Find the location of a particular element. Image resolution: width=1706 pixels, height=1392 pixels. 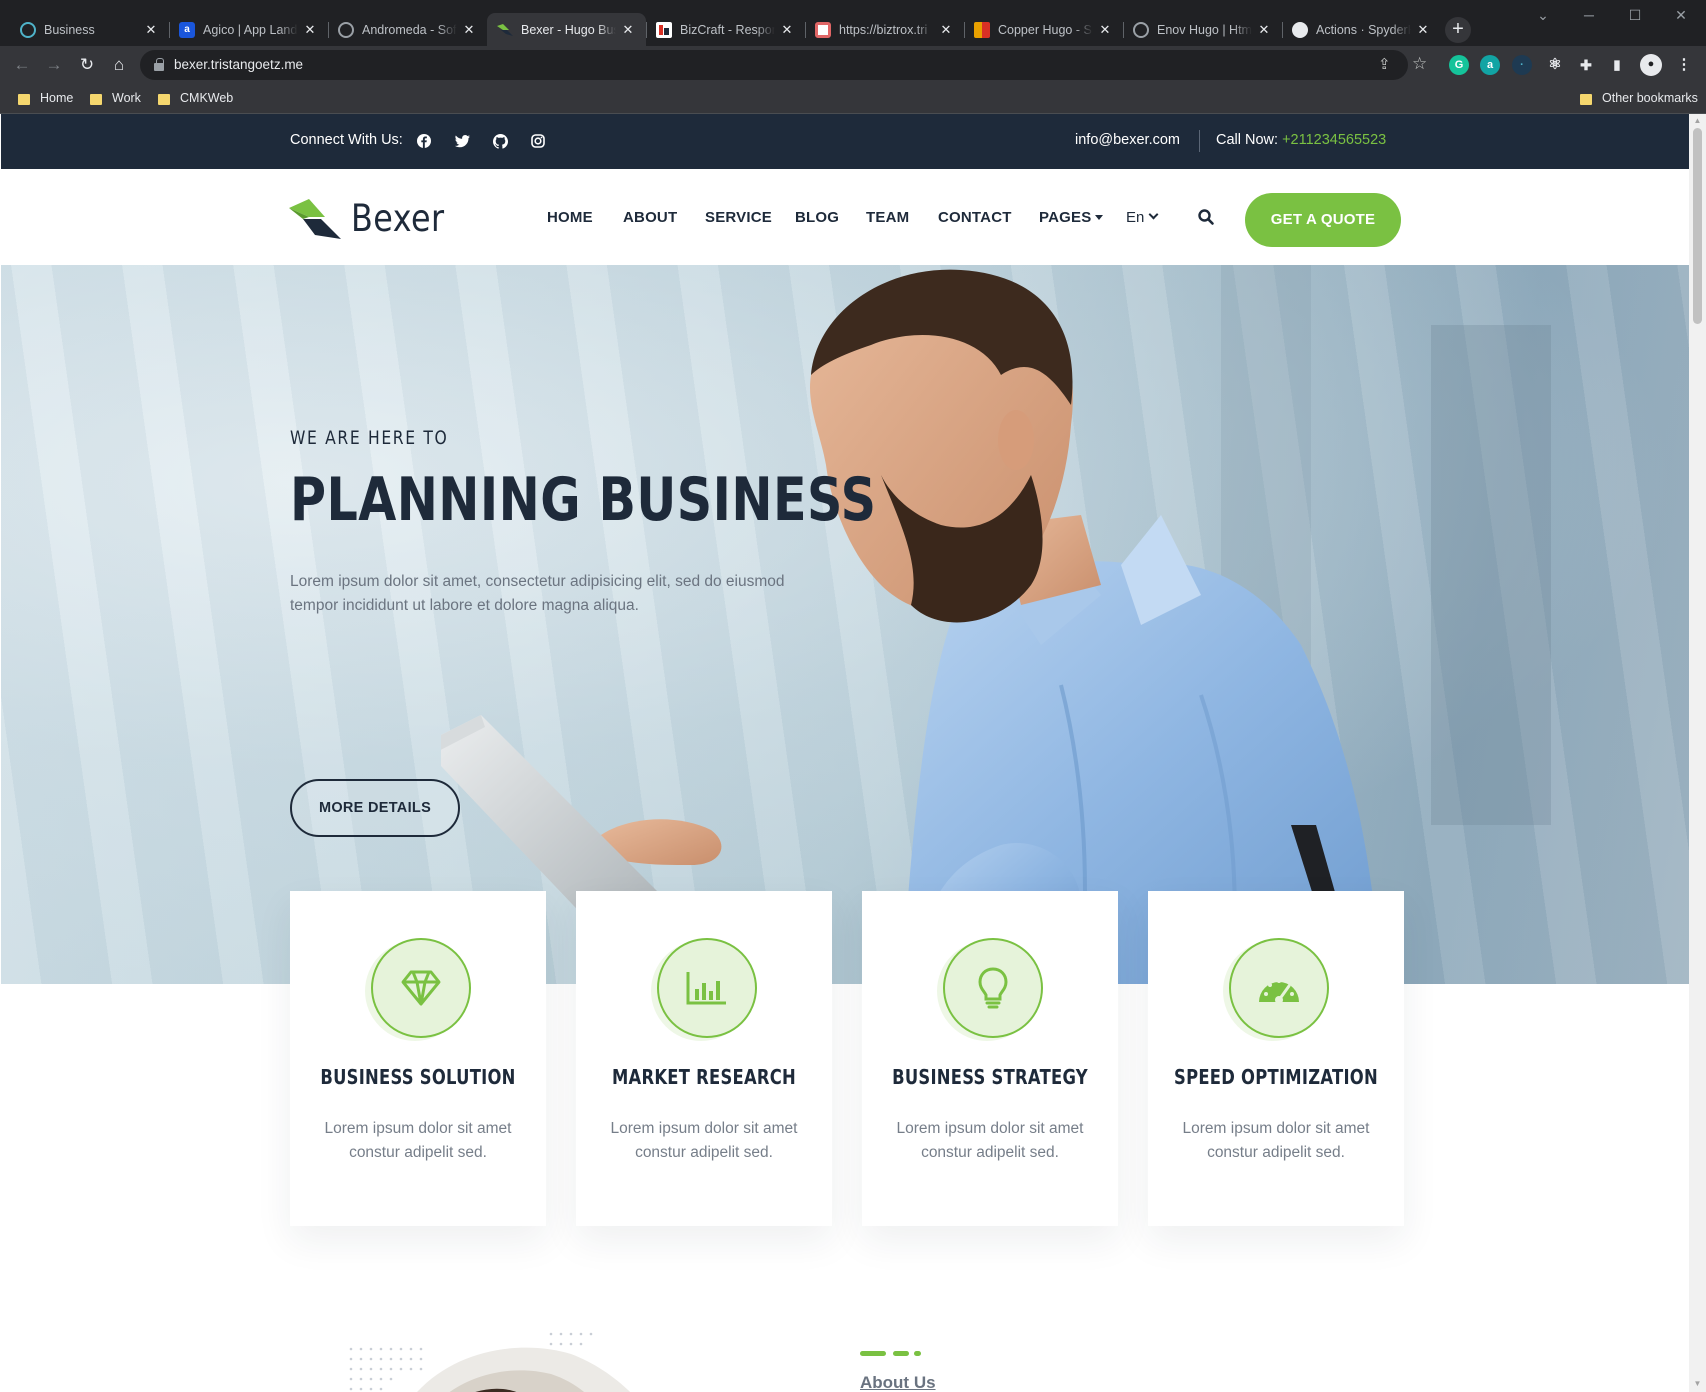

bookmark-cmkweb: CMKWeb is located at coordinates (195, 98).